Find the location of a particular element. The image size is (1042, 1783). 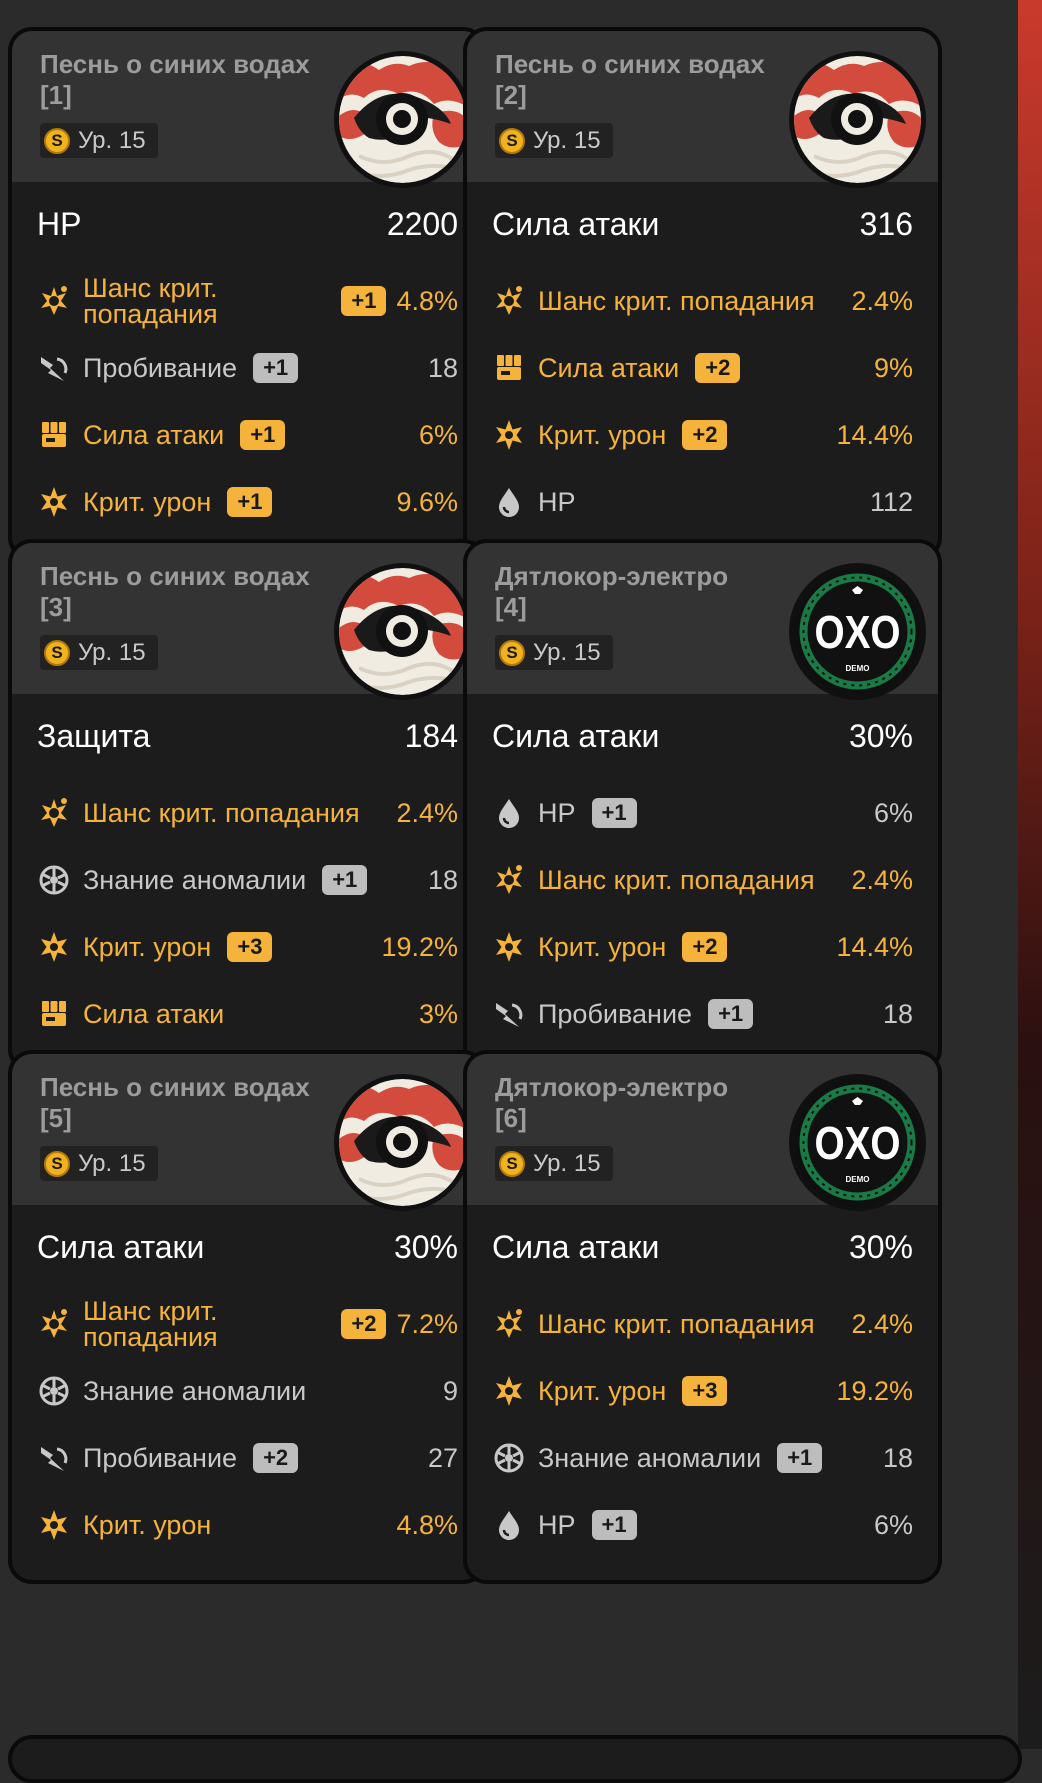

substat-value: 27 is located at coordinates (442, 1457).